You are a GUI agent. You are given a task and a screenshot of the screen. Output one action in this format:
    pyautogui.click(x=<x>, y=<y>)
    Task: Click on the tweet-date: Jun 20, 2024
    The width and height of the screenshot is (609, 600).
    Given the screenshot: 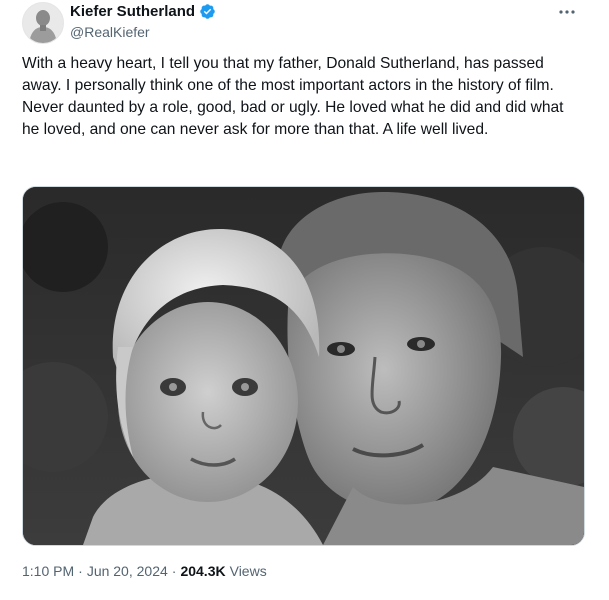 What is the action you would take?
    pyautogui.click(x=127, y=571)
    